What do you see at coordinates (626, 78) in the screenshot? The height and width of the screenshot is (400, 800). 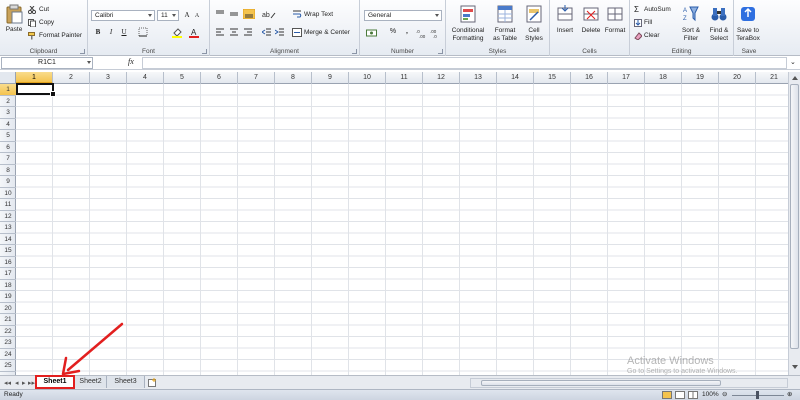 I see `column-header: 17` at bounding box center [626, 78].